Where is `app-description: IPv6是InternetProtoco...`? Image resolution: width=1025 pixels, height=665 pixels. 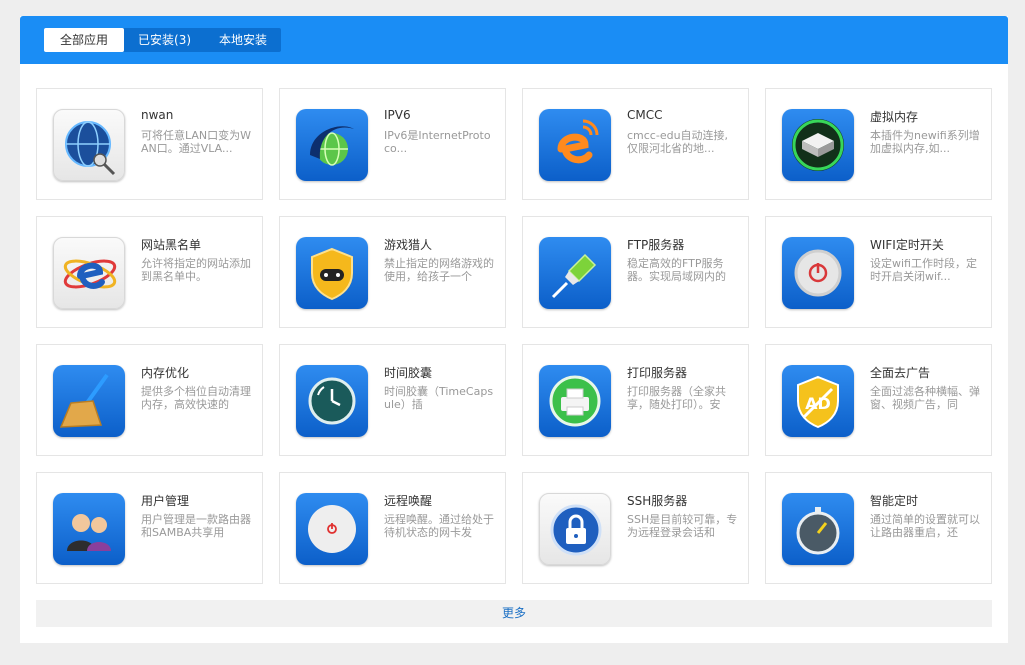 app-description: IPv6是InternetProtoco... is located at coordinates (437, 142).